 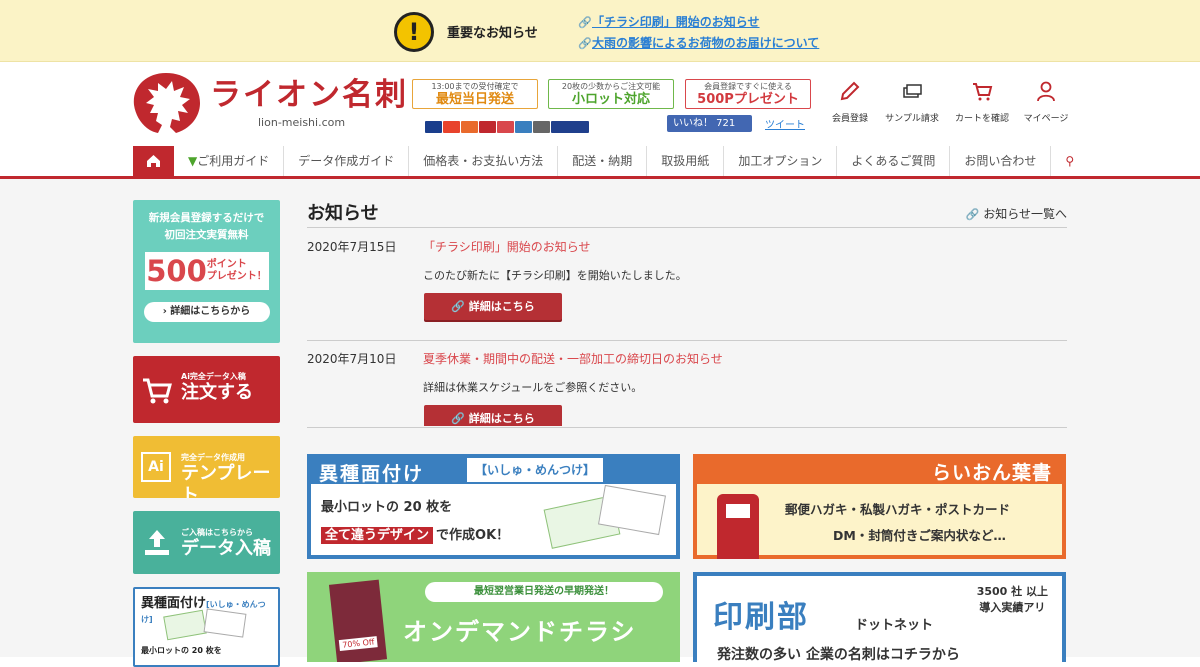 I want to click on notice-title: 重要なお知らせ, so click(x=492, y=33).